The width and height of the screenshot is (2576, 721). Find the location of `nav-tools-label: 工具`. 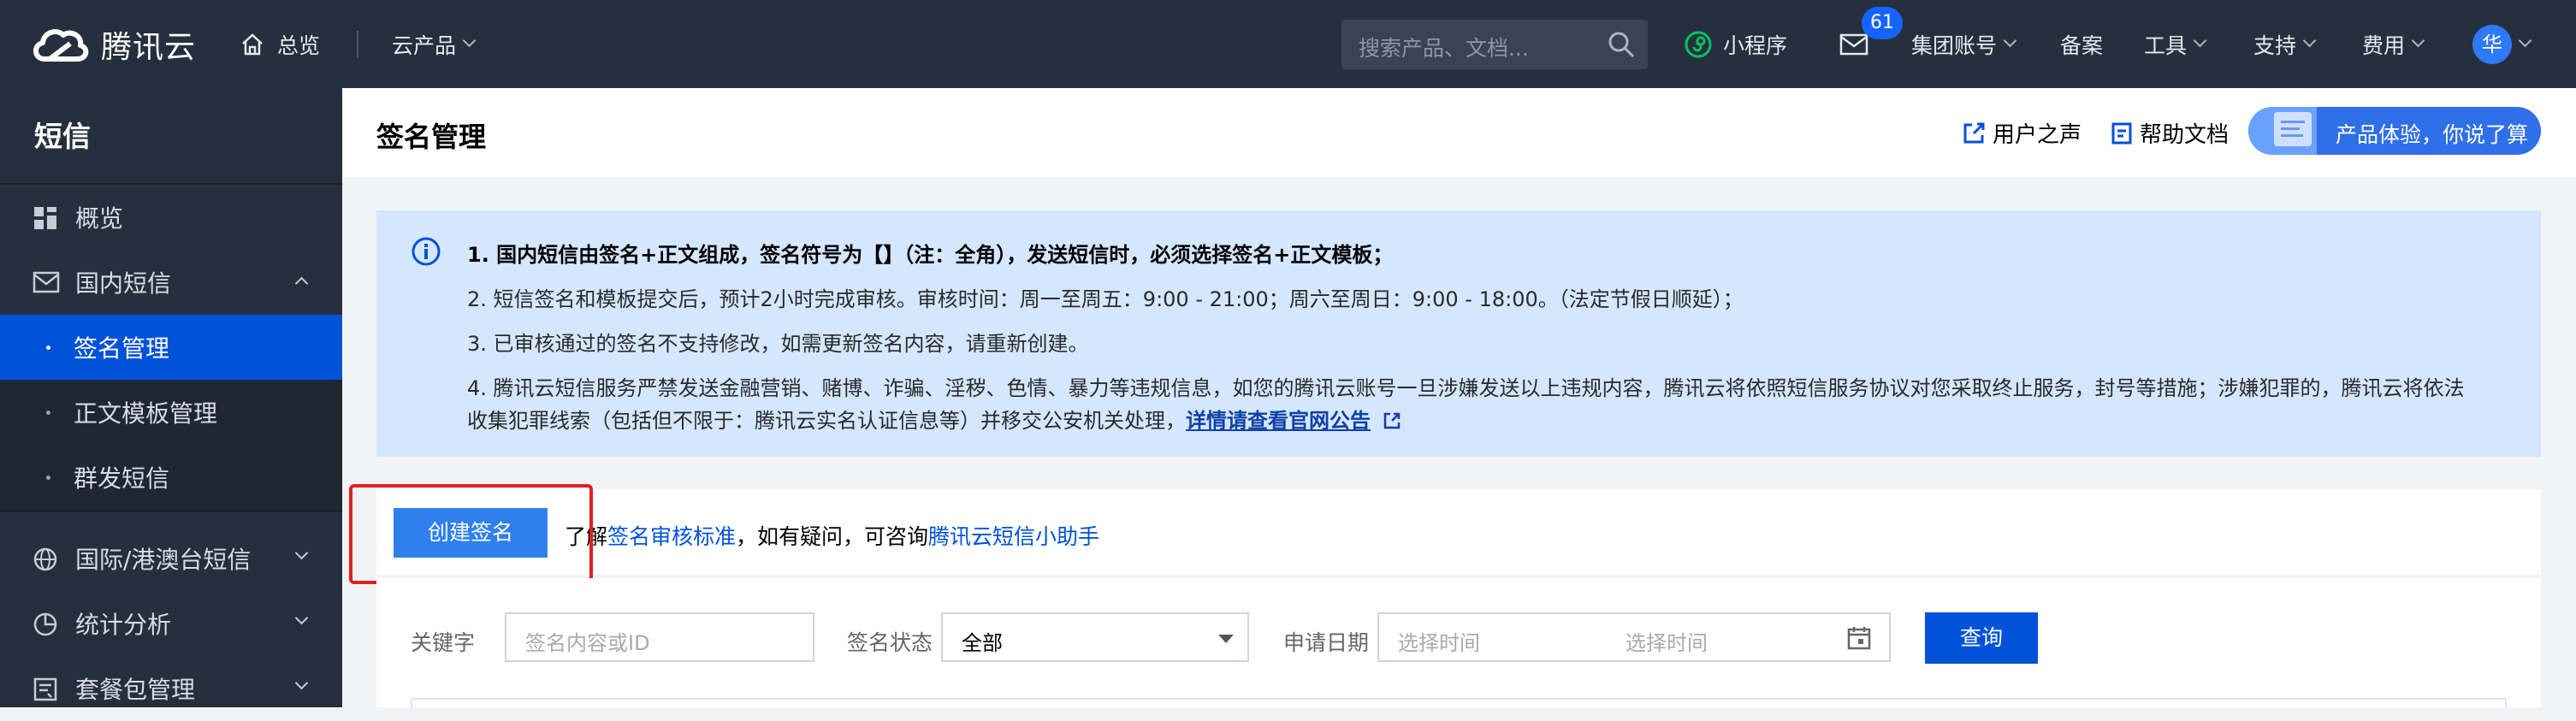

nav-tools-label: 工具 is located at coordinates (2166, 45).